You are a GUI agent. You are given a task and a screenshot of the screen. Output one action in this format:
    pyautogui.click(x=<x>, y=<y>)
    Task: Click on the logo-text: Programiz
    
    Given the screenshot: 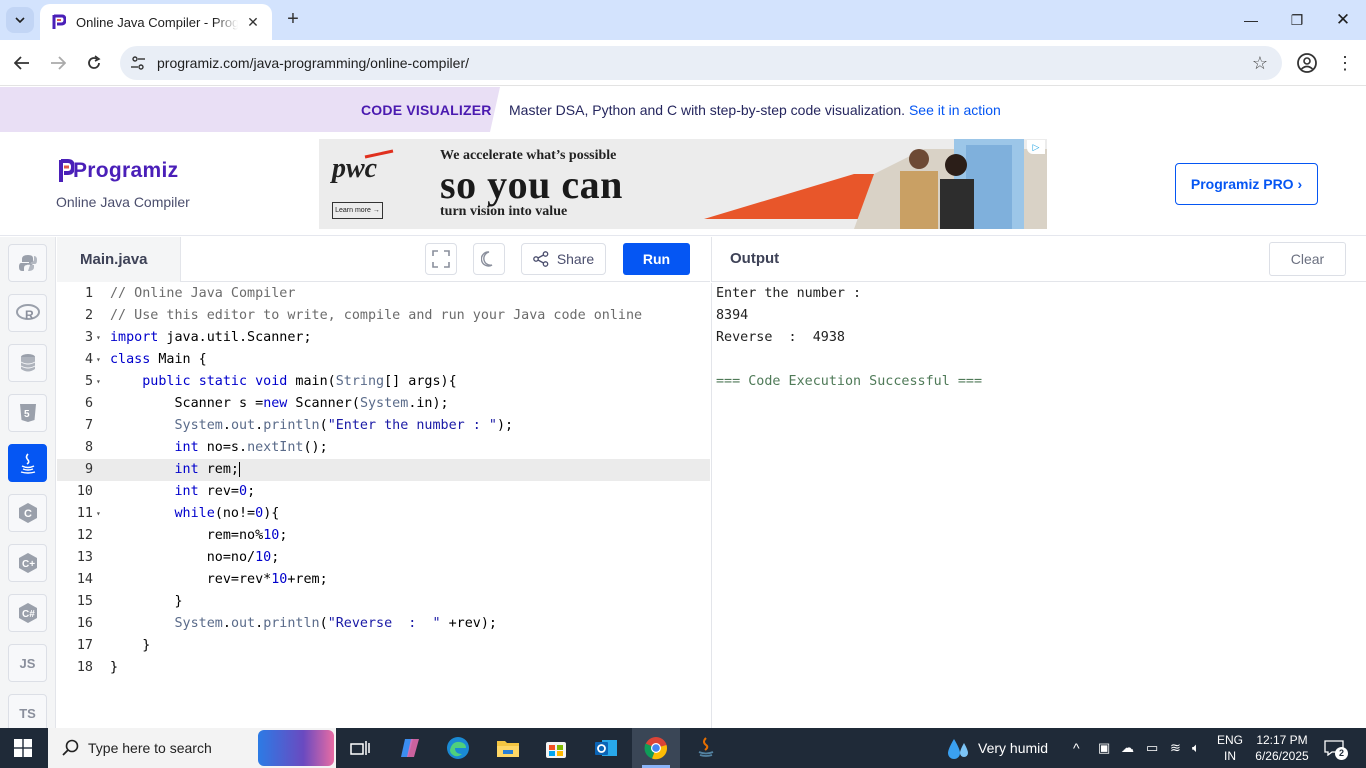 What is the action you would take?
    pyautogui.click(x=126, y=170)
    